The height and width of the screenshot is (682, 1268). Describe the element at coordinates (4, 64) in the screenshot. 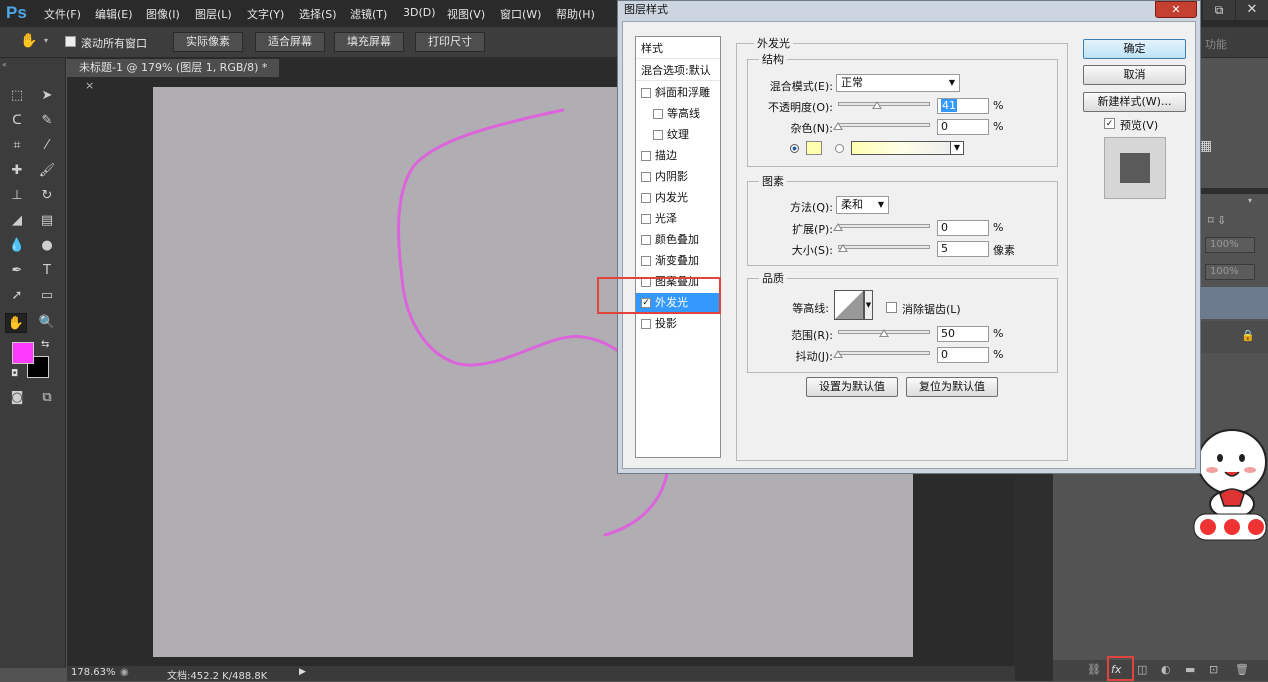

I see `collapse-panel-icon: «` at that location.